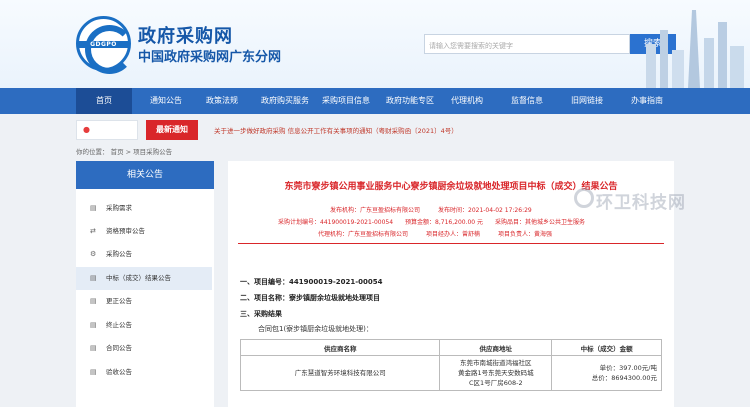 The image size is (750, 407). Describe the element at coordinates (119, 325) in the screenshot. I see `sidebar-item-label: 终止公告` at that location.